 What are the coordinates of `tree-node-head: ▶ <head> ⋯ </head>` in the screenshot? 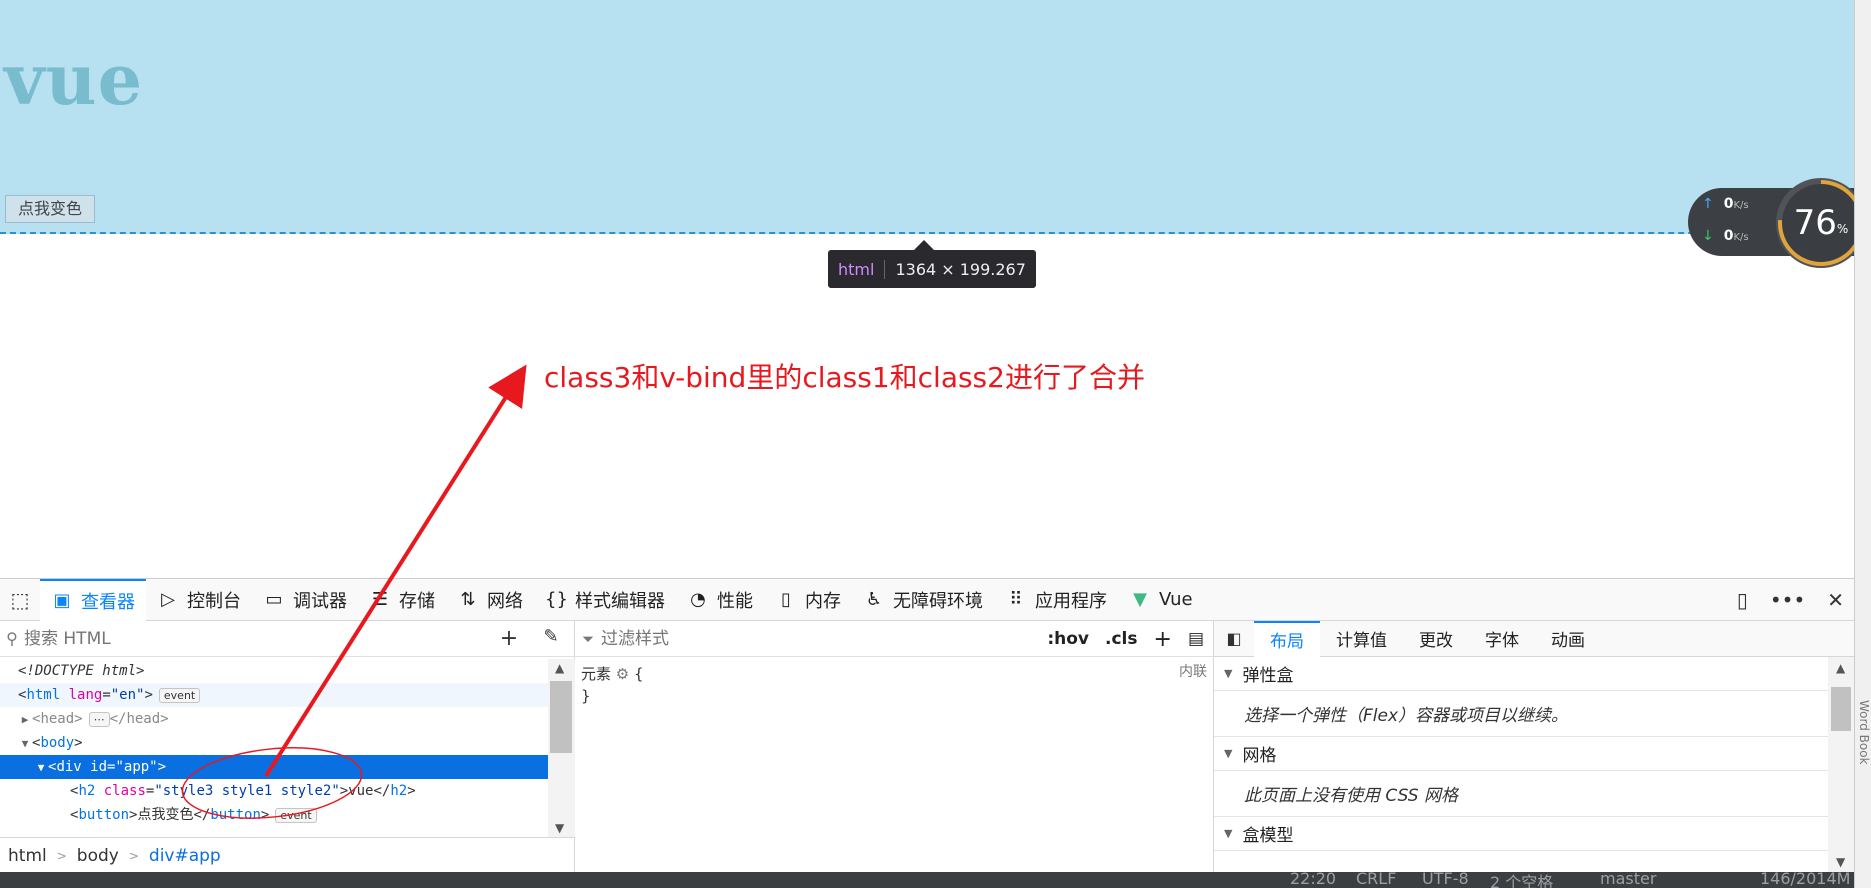 It's located at (274, 719).